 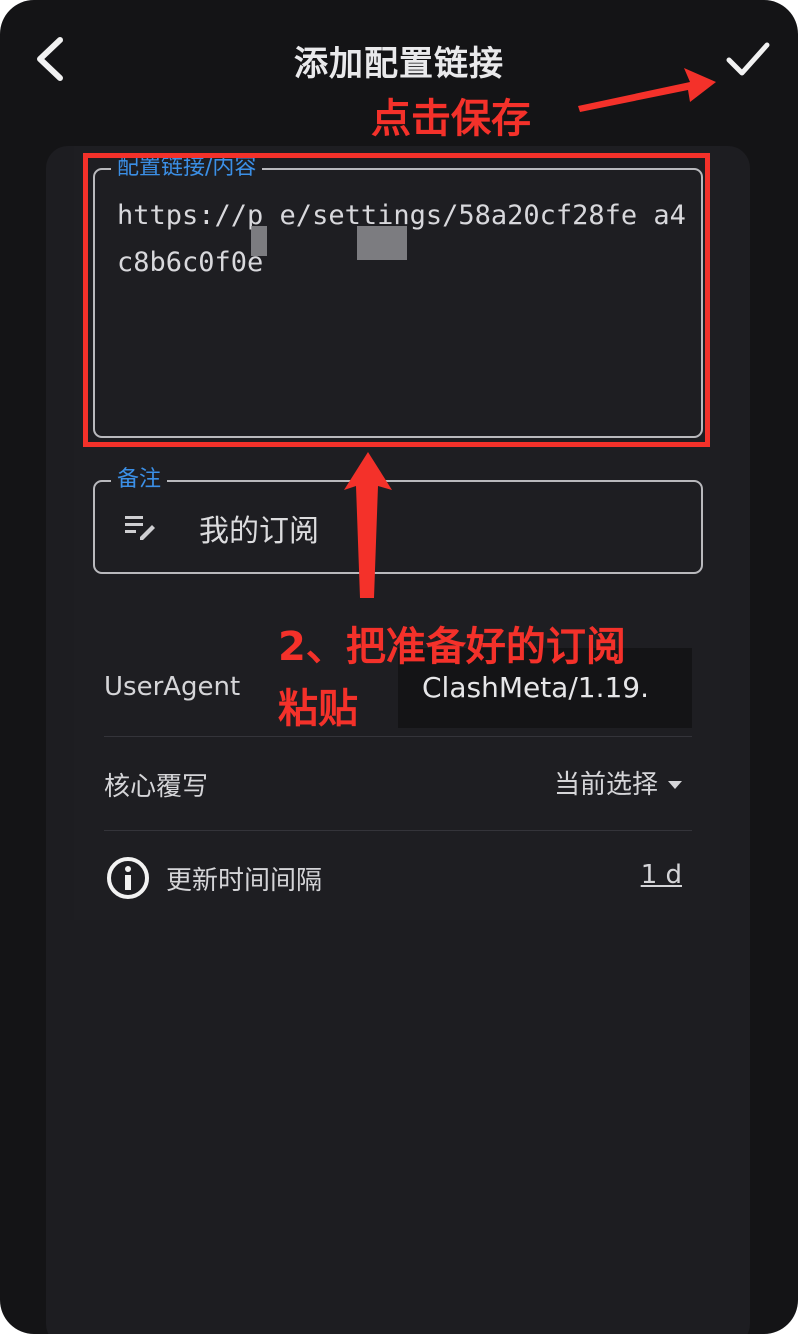 I want to click on save-arrow-shape, so click(x=647, y=90).